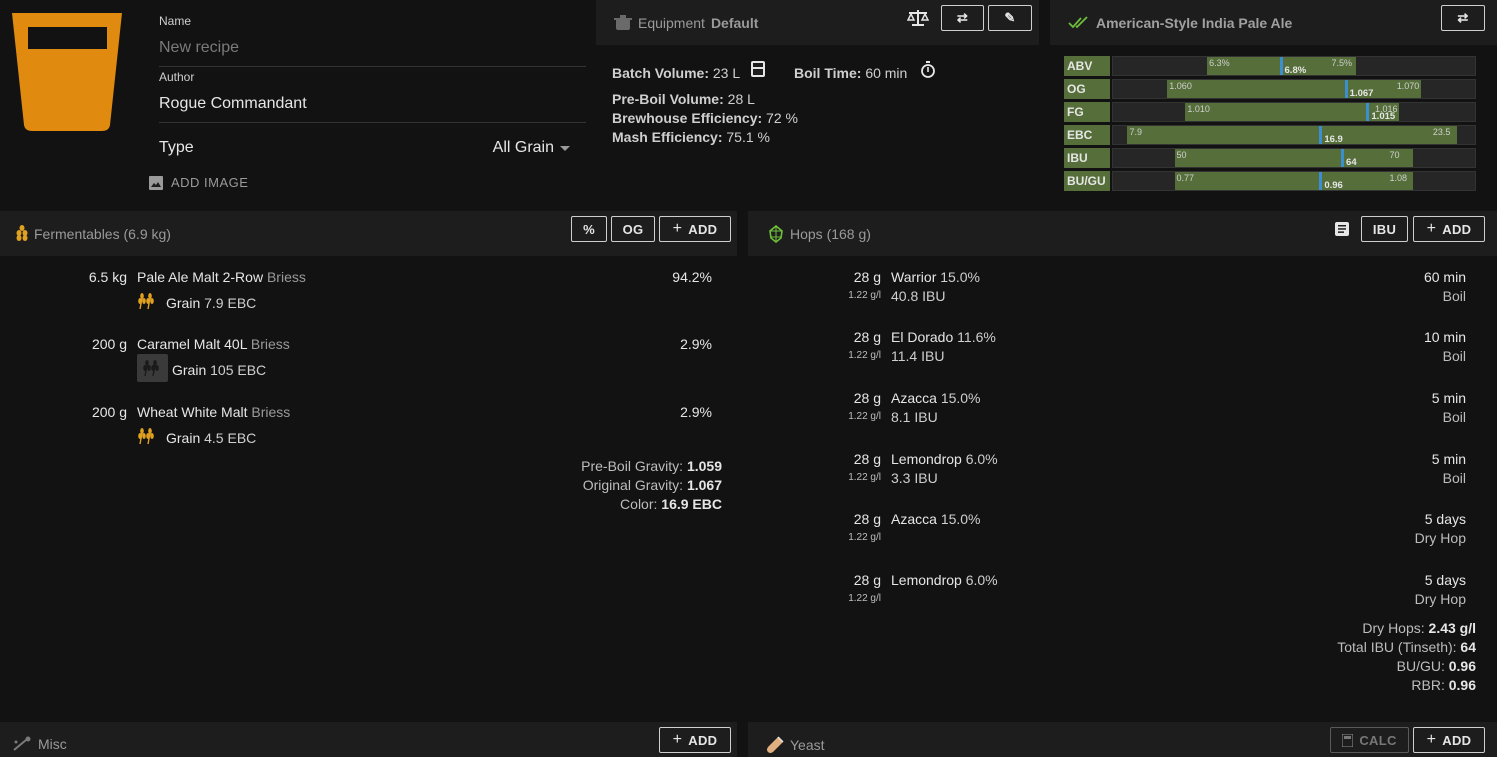 The width and height of the screenshot is (1497, 757). What do you see at coordinates (922, 337) in the screenshot?
I see `hop-name: El Dorado` at bounding box center [922, 337].